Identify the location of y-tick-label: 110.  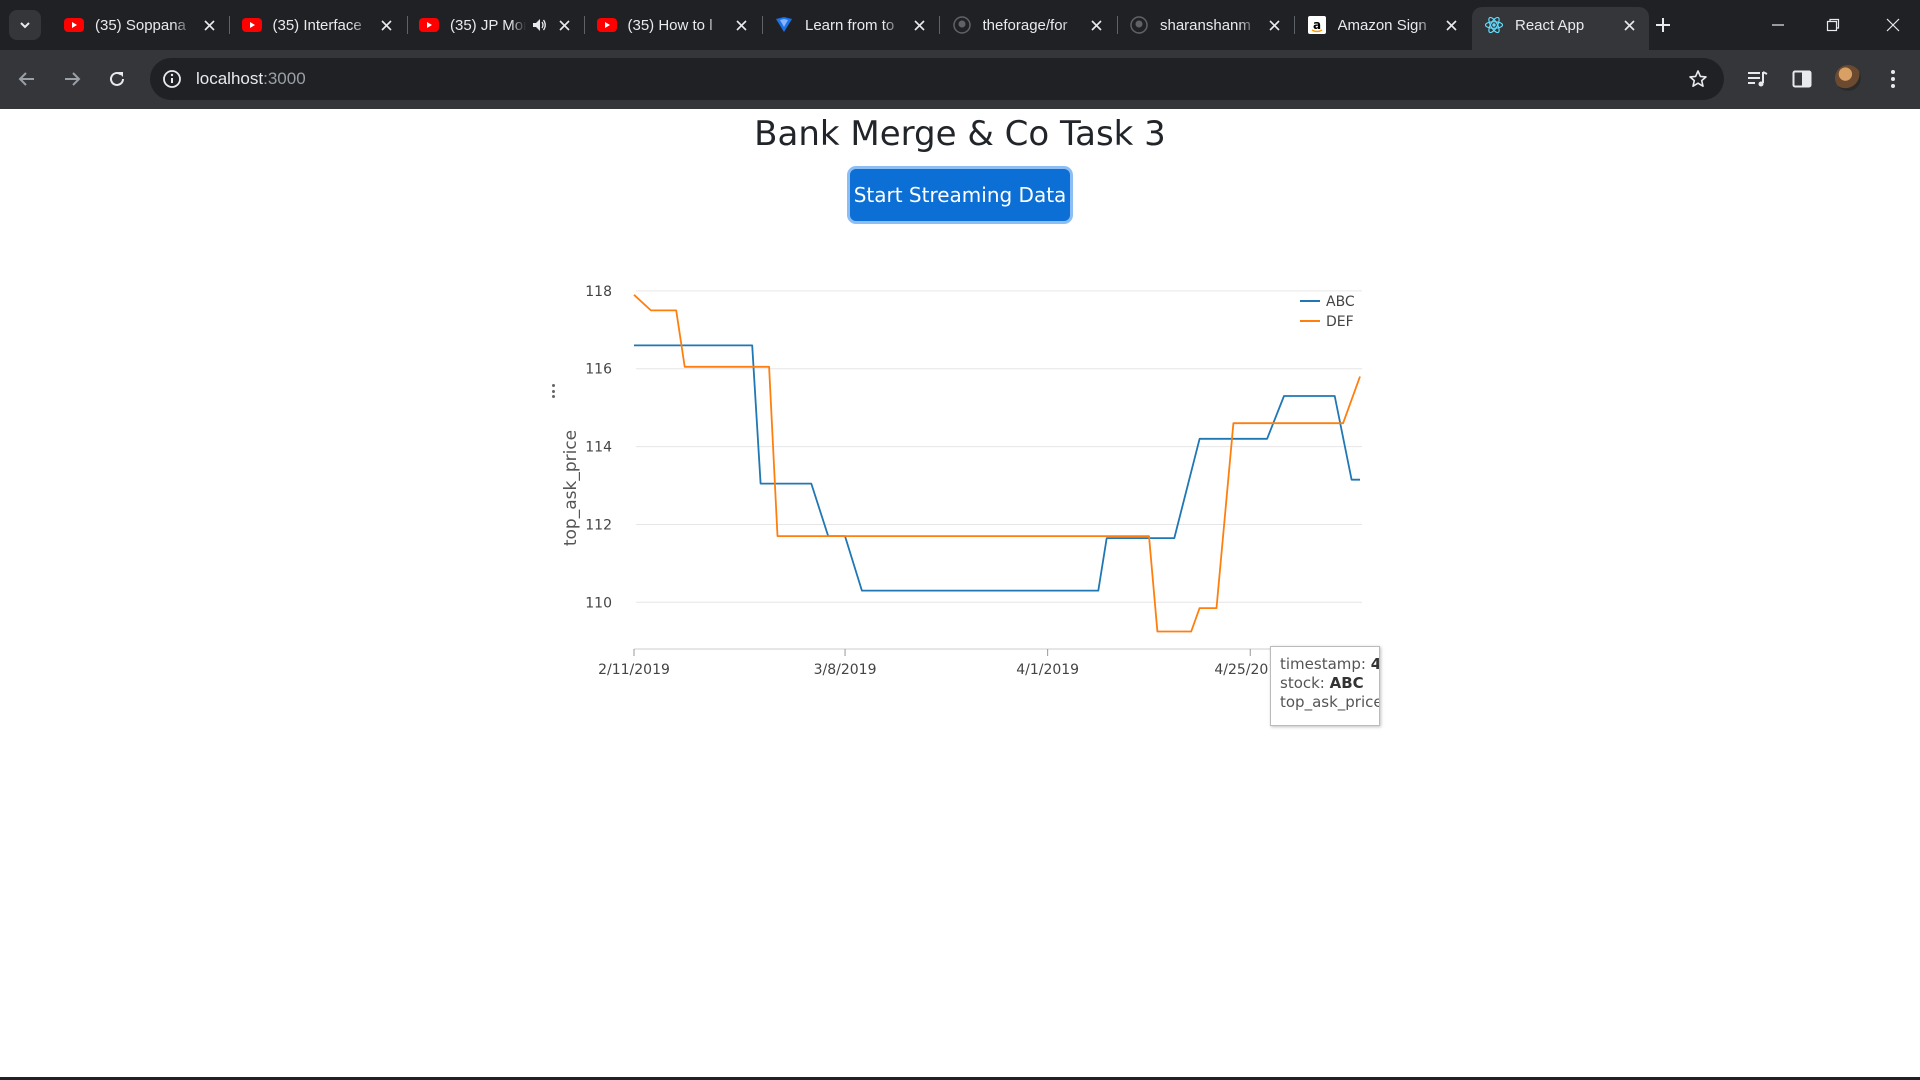
(598, 603).